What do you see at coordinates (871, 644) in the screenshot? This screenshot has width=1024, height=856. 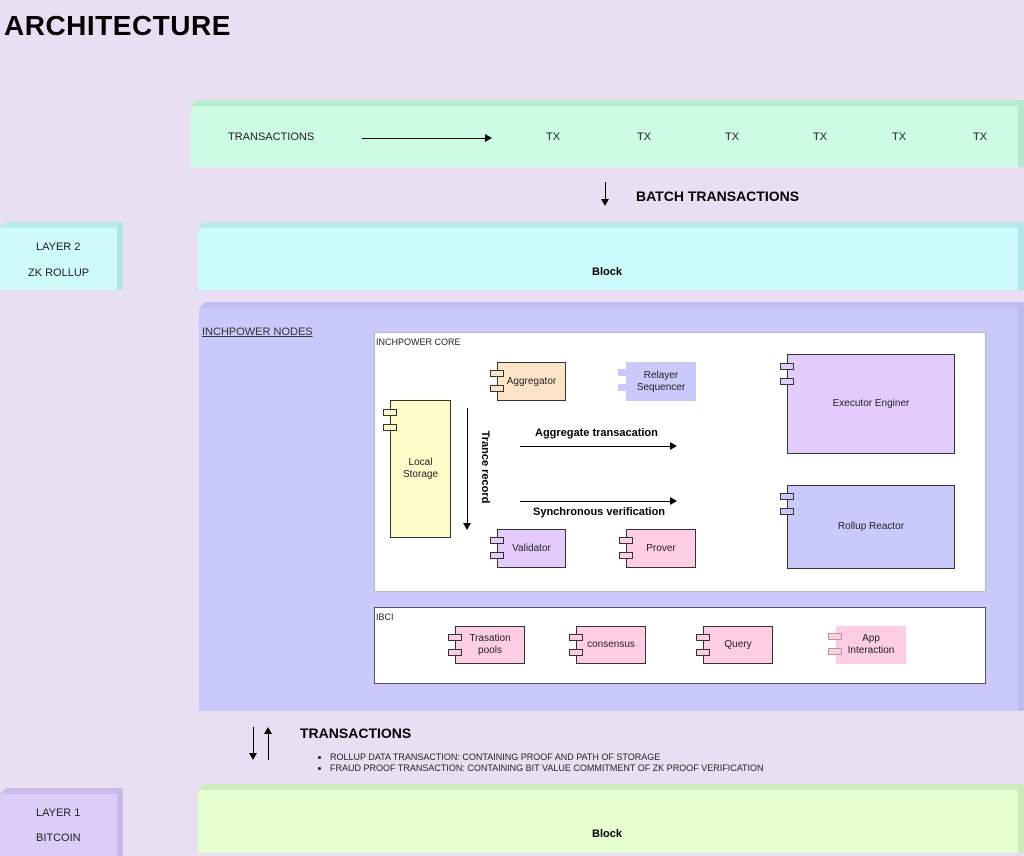 I see `app-interaction-label: App Interaction` at bounding box center [871, 644].